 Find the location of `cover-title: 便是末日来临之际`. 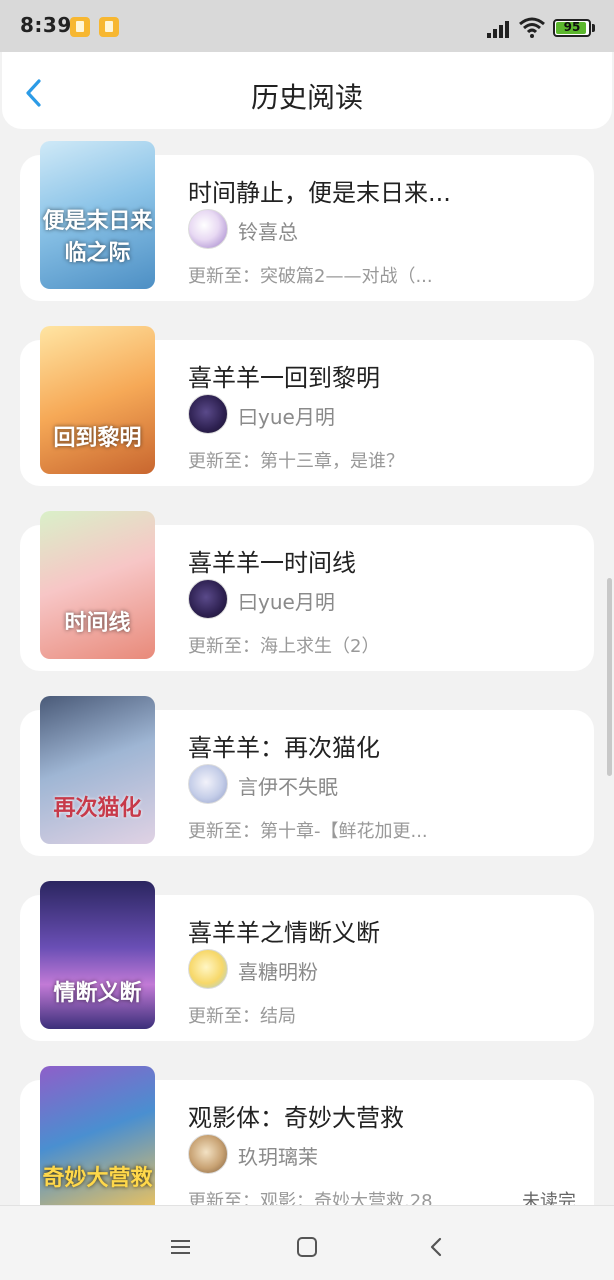

cover-title: 便是末日来临之际 is located at coordinates (97, 237).